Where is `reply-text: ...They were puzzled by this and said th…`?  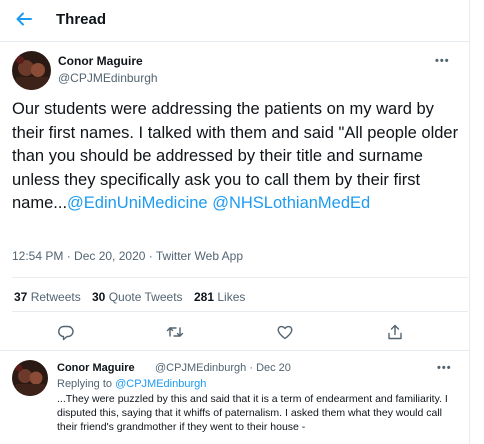 reply-text: ...They were puzzled by this and said th… is located at coordinates (252, 413).